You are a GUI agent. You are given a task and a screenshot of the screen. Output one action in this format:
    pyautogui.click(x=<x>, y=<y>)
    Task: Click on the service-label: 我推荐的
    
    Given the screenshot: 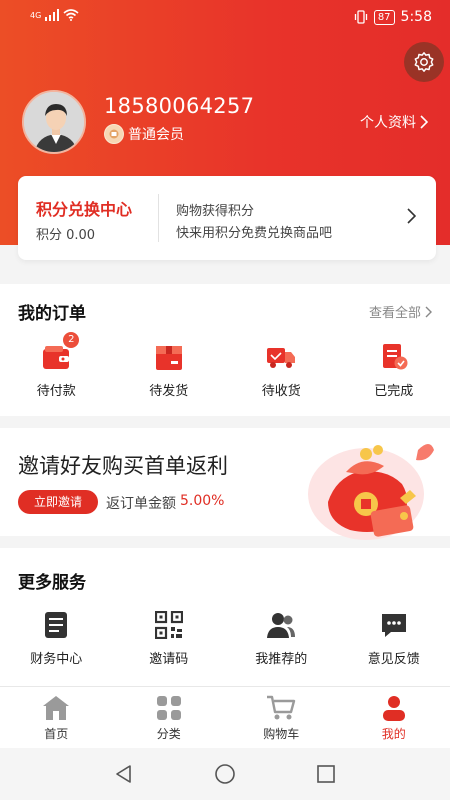 What is the action you would take?
    pyautogui.click(x=281, y=659)
    